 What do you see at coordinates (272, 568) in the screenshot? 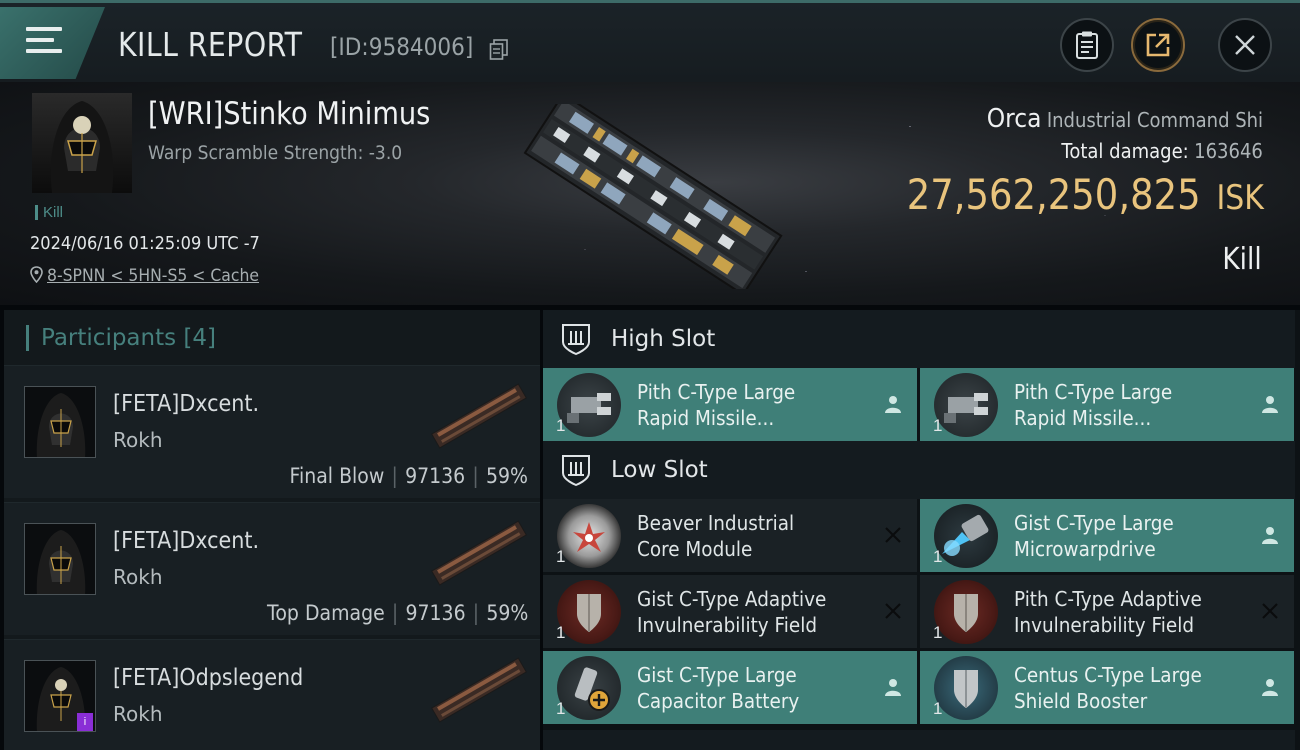
I see `participant-row: [FETA]Dxcent. Rokh Top Damage | 97136 | 59%` at bounding box center [272, 568].